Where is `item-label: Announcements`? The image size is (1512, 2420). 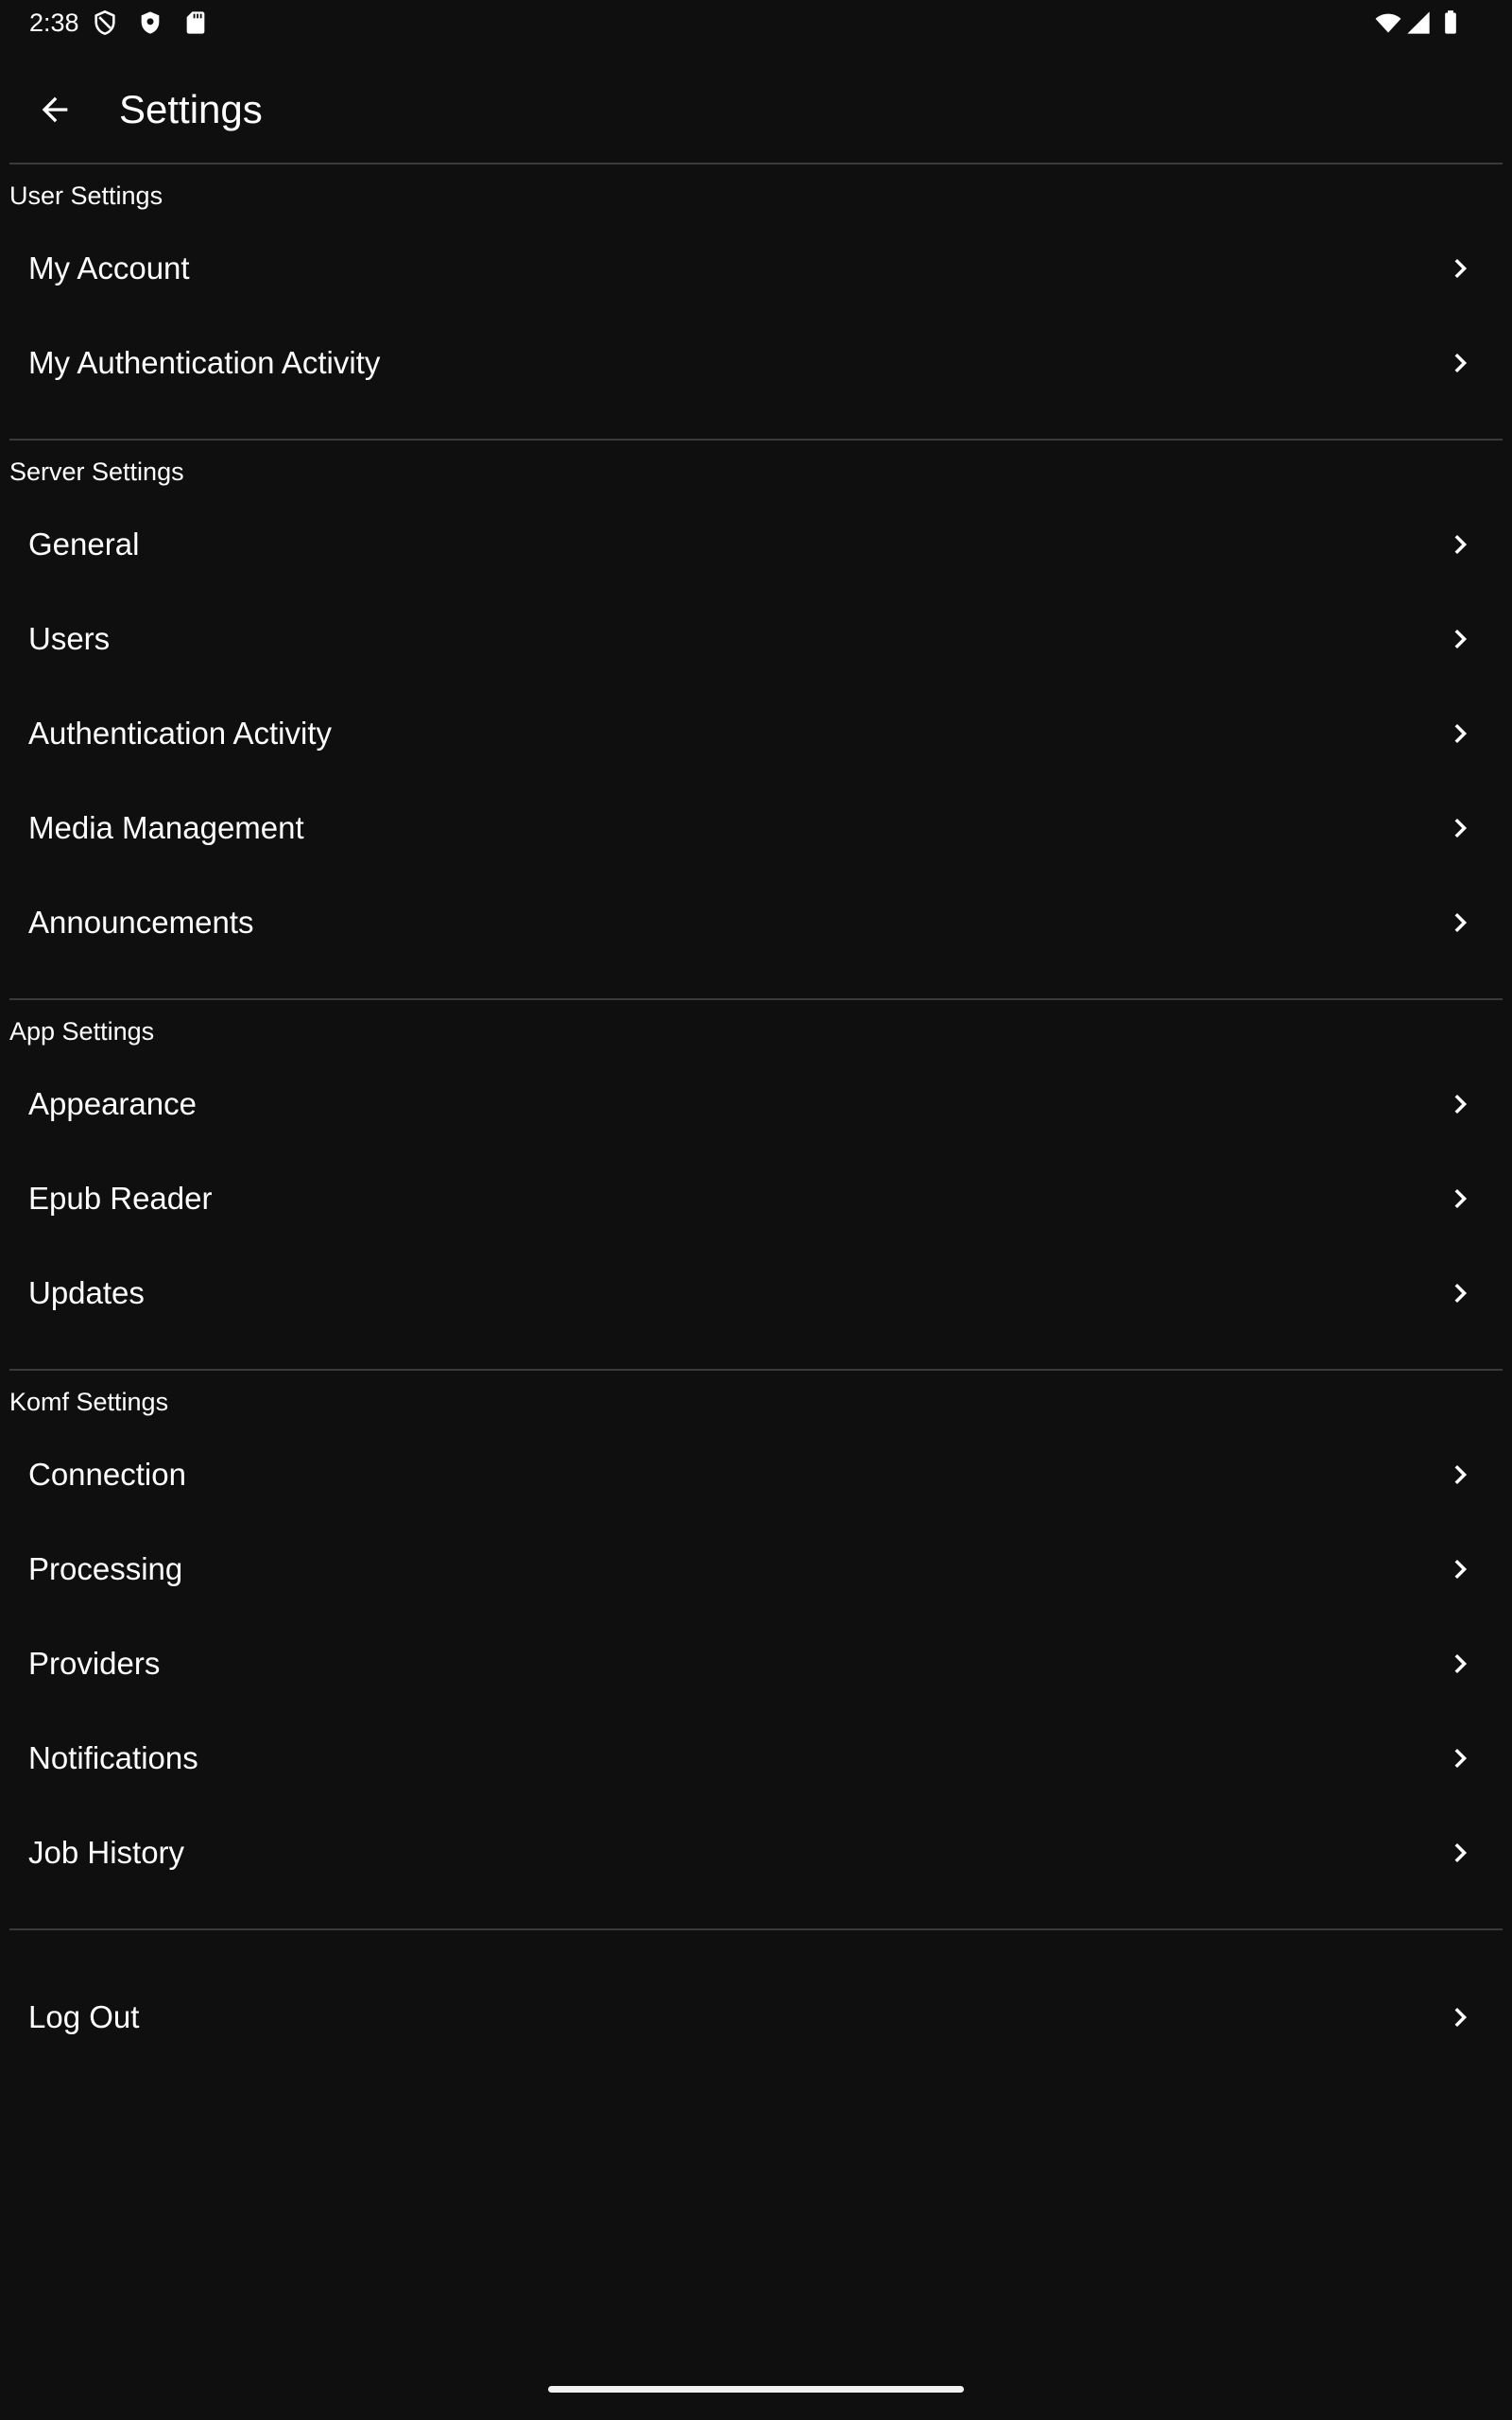
item-label: Announcements is located at coordinates (141, 922).